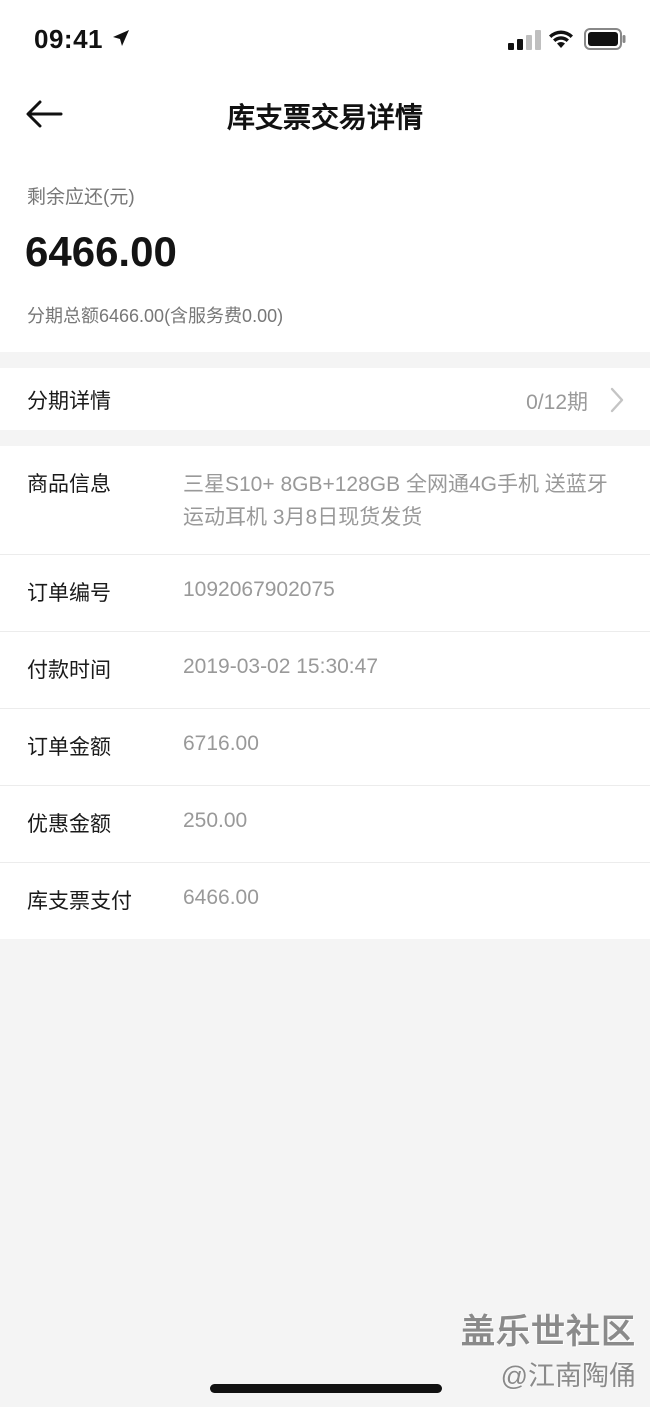  What do you see at coordinates (617, 400) in the screenshot?
I see `chevron-right-icon` at bounding box center [617, 400].